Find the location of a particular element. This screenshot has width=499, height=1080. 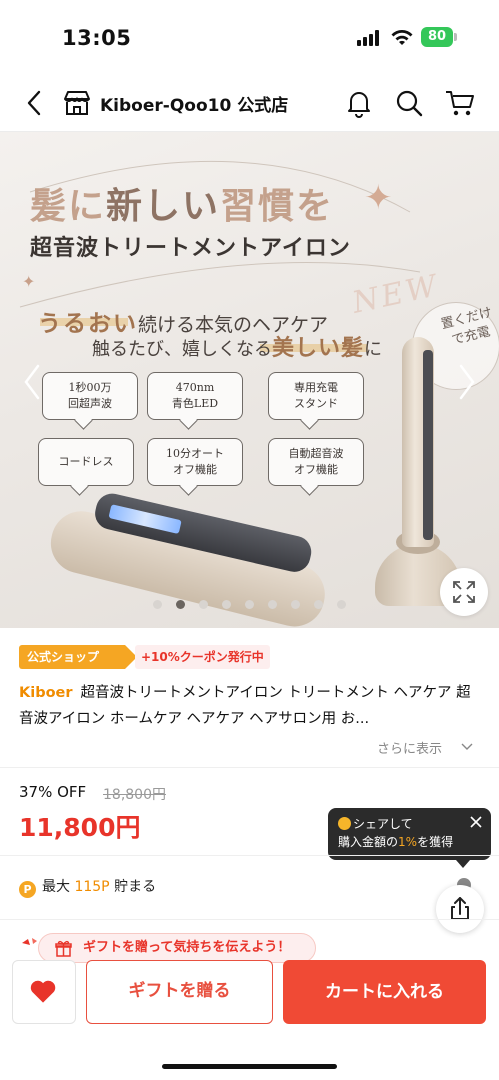

share-button is located at coordinates (460, 909).